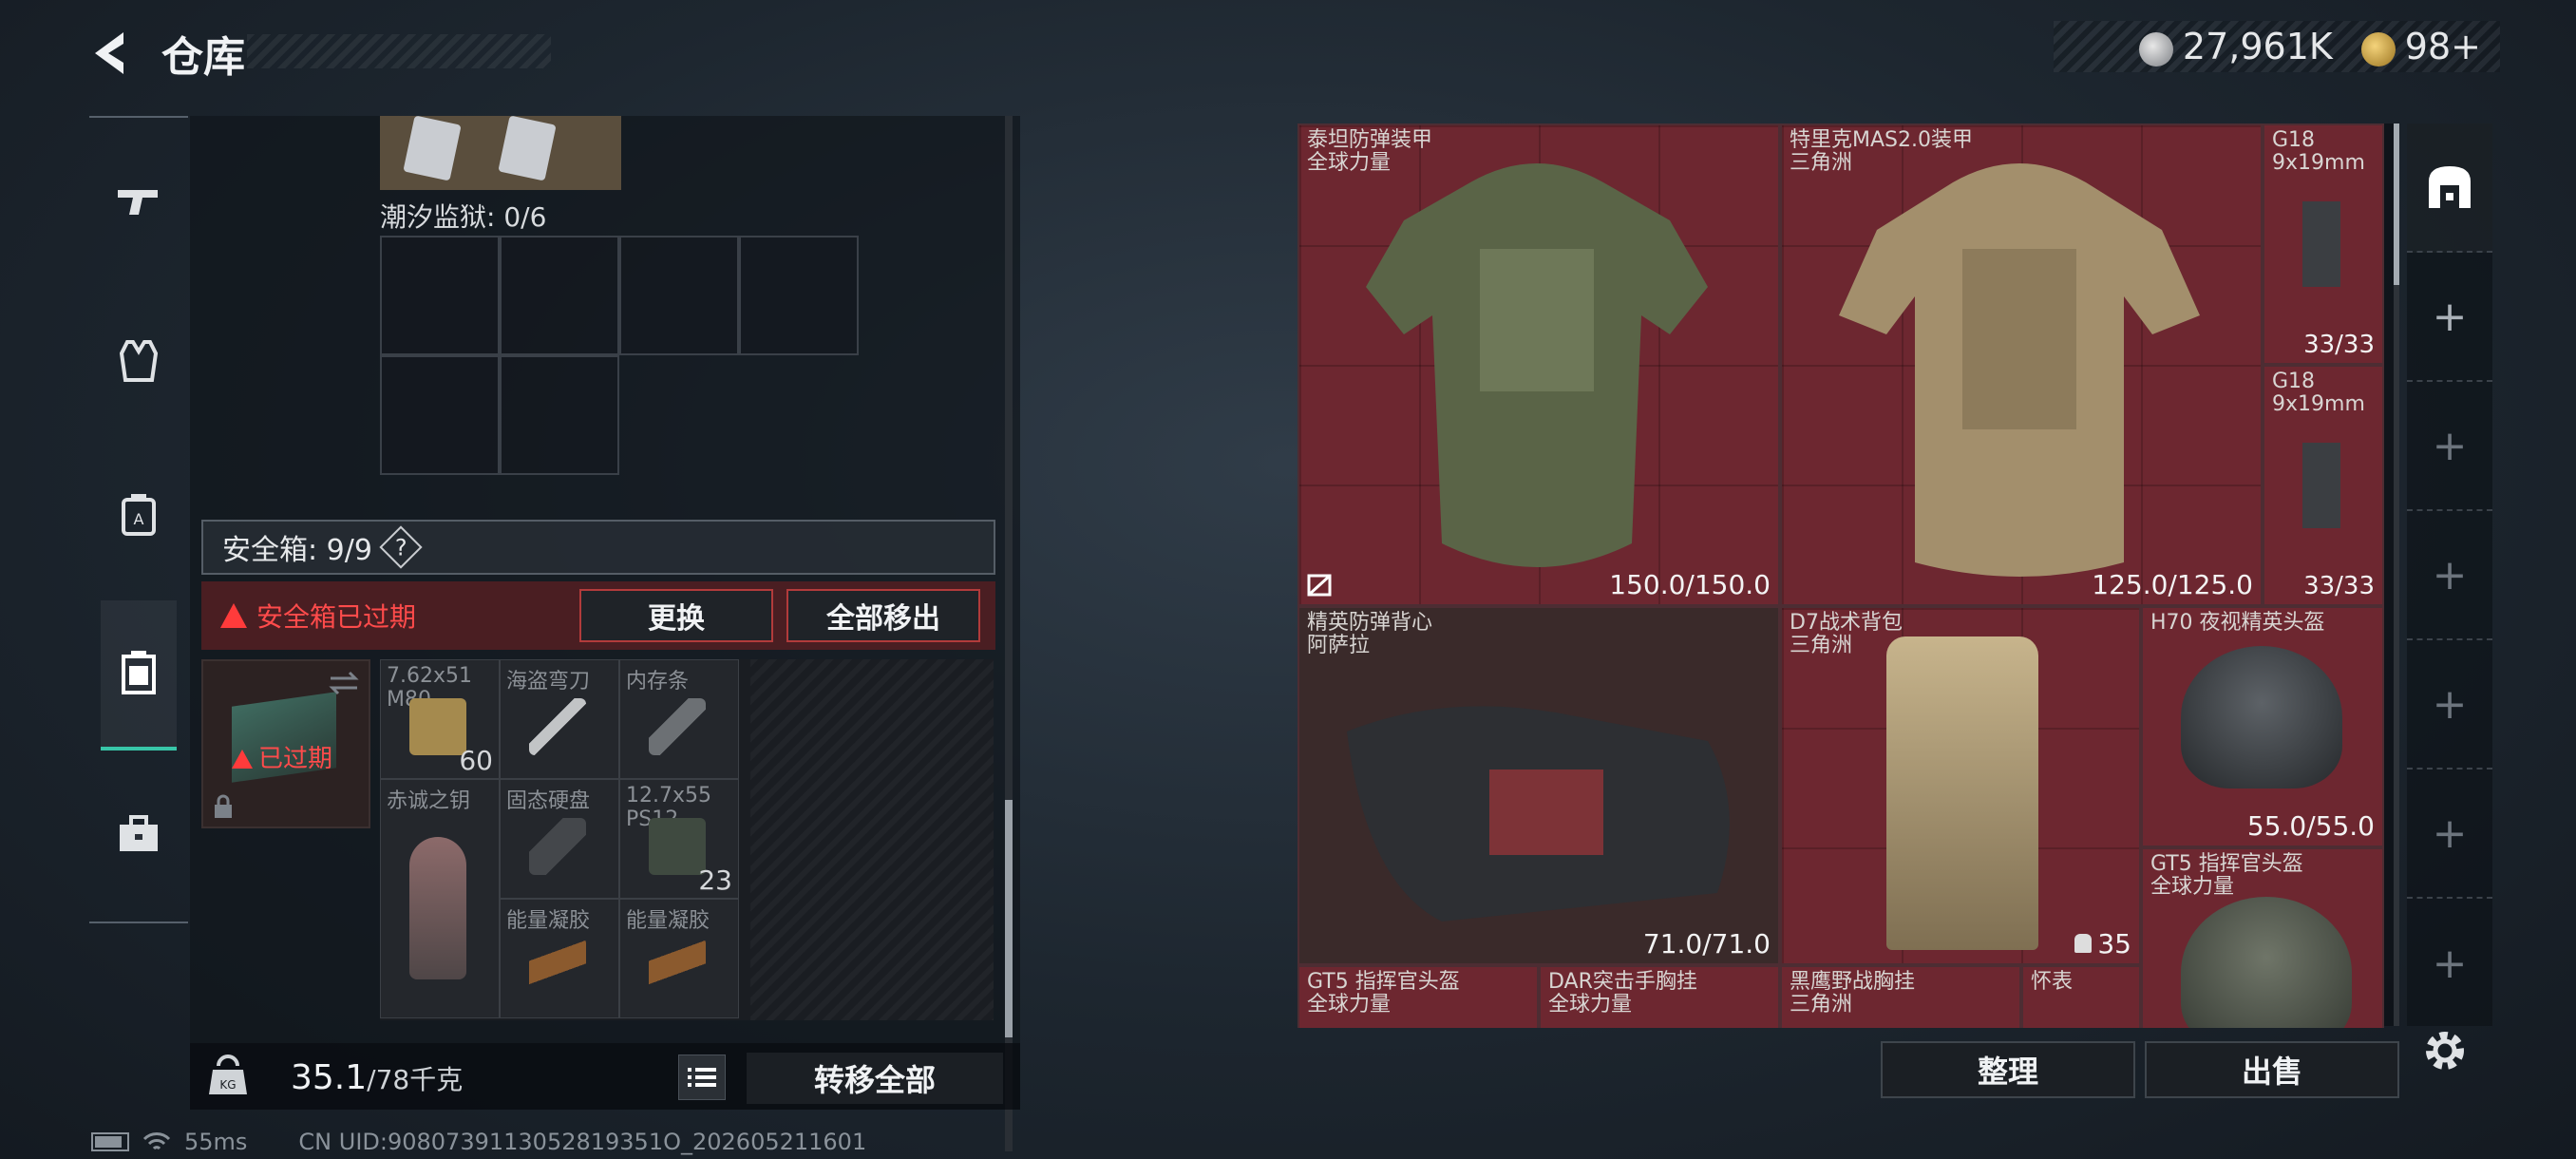 This screenshot has height=1159, width=2576. I want to click on stash-item-dar-rig: DAR突击手胸挂 全球力量, so click(1659, 996).